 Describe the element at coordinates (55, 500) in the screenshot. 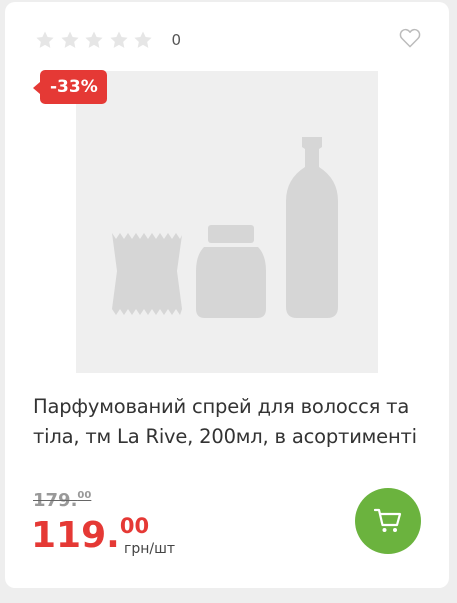

I see `old-price-integer: 179.` at that location.